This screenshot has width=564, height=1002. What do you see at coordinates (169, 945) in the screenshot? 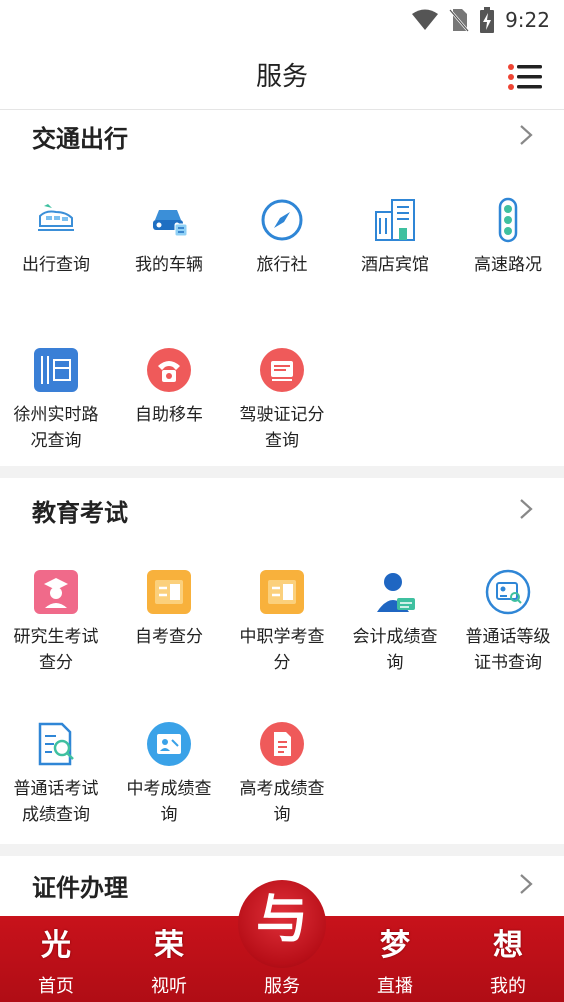
I see `media-tab-icon: 荣` at bounding box center [169, 945].